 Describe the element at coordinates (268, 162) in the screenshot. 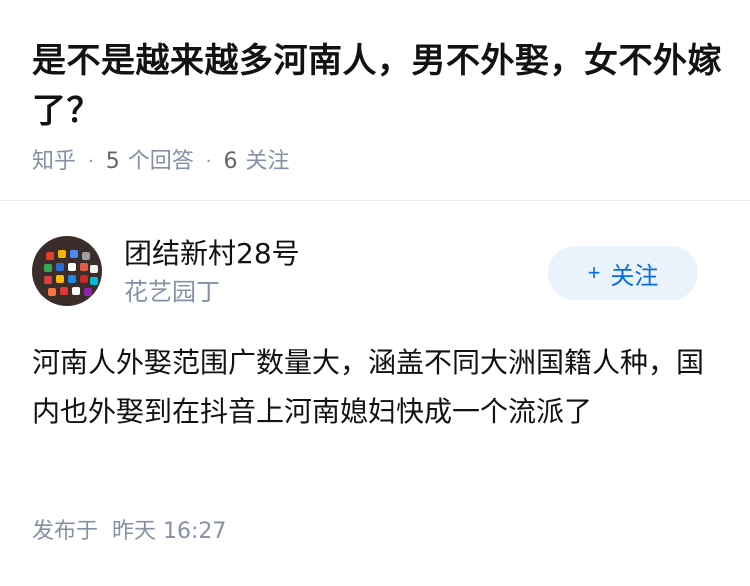

I see `followers-label: 关注` at that location.